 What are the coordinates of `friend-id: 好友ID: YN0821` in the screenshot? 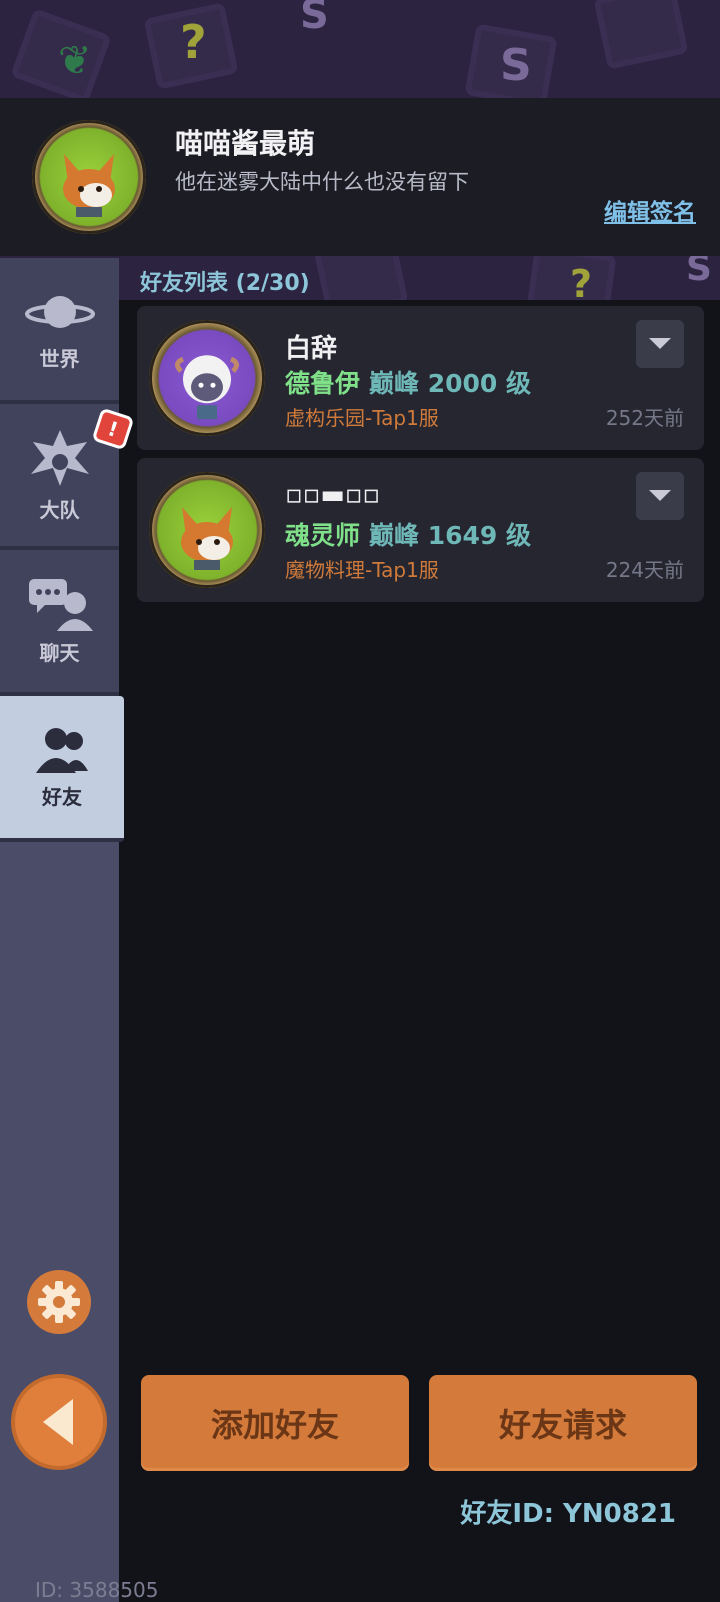 It's located at (568, 1514).